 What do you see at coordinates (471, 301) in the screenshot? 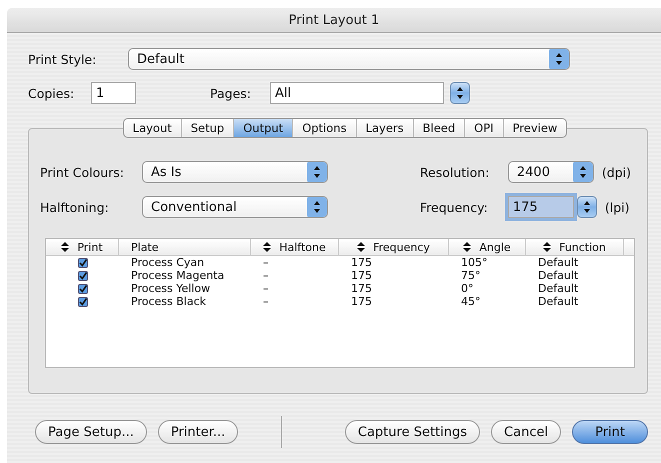
I see `table-cell-text: 45°` at bounding box center [471, 301].